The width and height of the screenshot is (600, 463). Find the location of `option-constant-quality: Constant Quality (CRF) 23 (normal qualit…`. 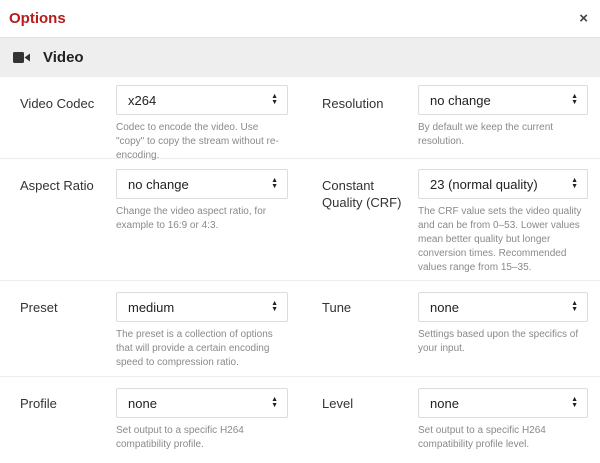

option-constant-quality: Constant Quality (CRF) 23 (normal qualit… is located at coordinates (451, 220).